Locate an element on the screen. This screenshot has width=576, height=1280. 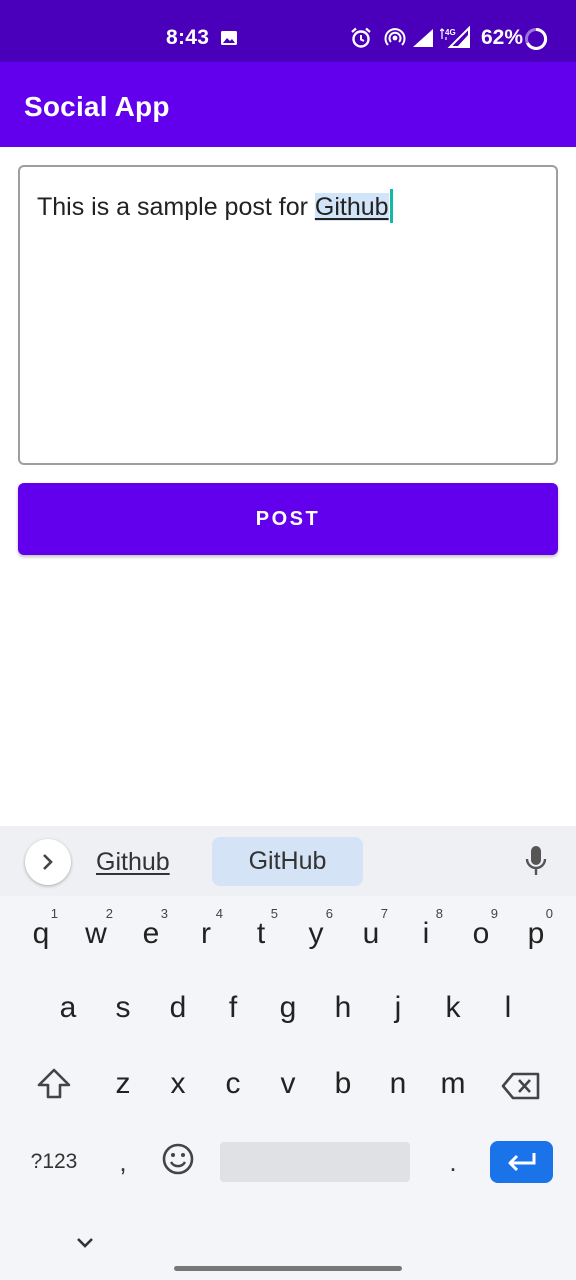
emoji-key is located at coordinates (178, 1159).